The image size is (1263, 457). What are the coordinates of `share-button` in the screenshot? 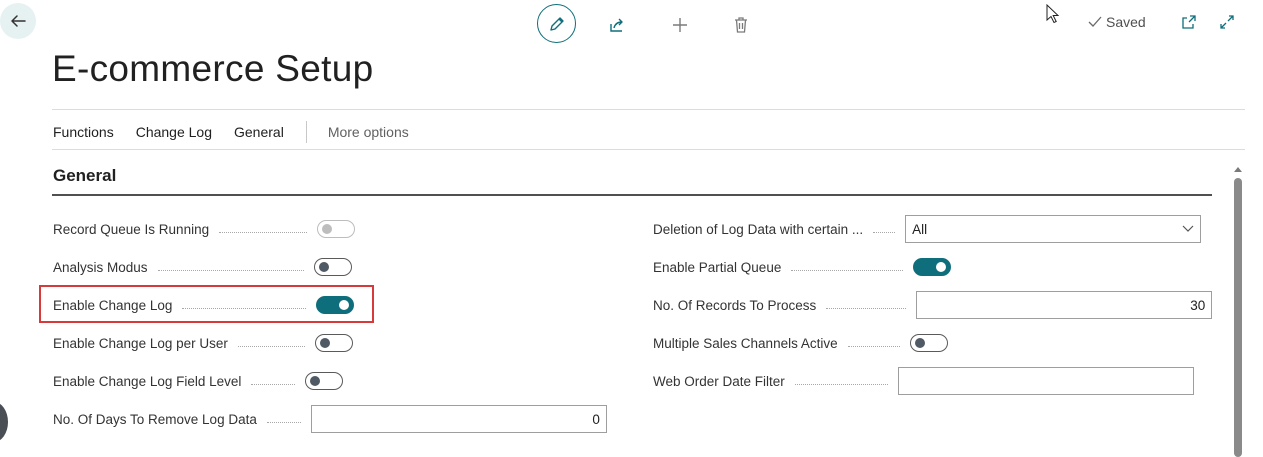 It's located at (617, 25).